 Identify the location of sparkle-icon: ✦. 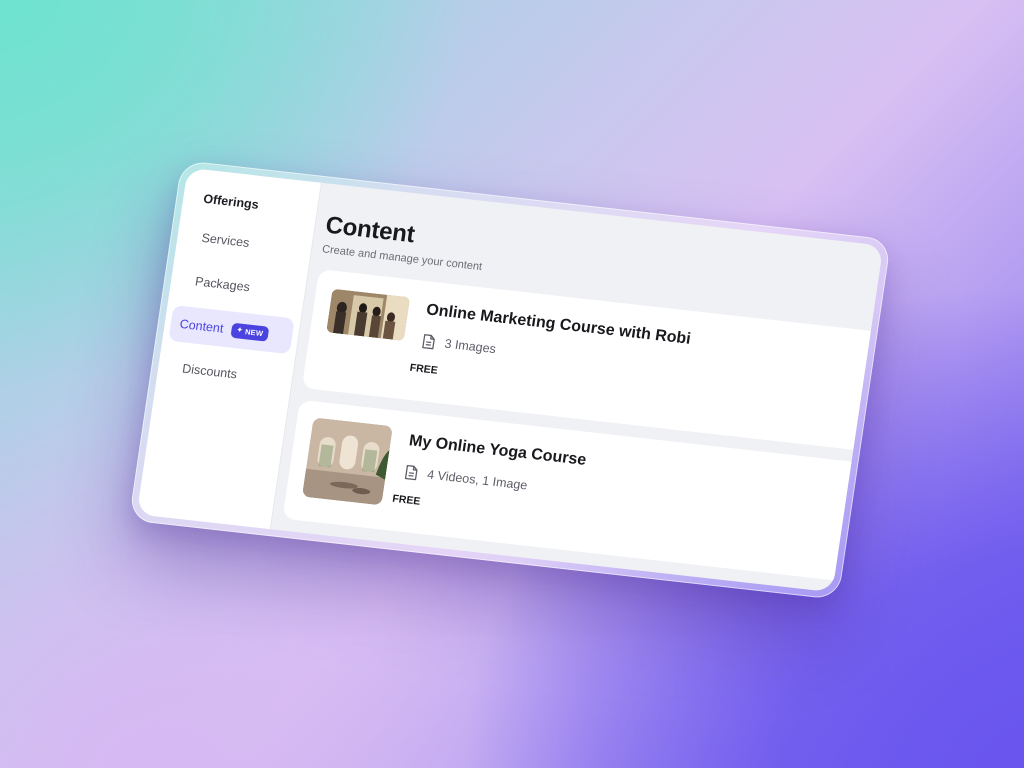
(239, 330).